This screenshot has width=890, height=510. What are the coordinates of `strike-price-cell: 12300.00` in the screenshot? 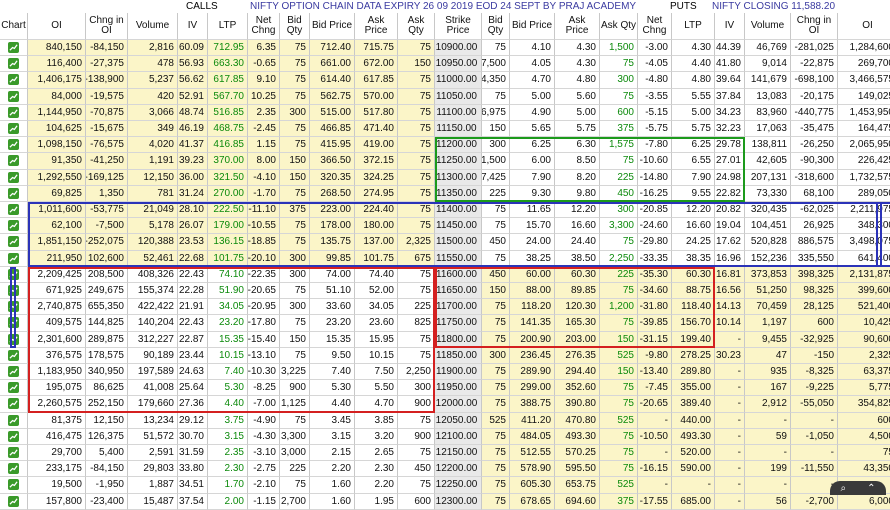 It's located at (458, 501).